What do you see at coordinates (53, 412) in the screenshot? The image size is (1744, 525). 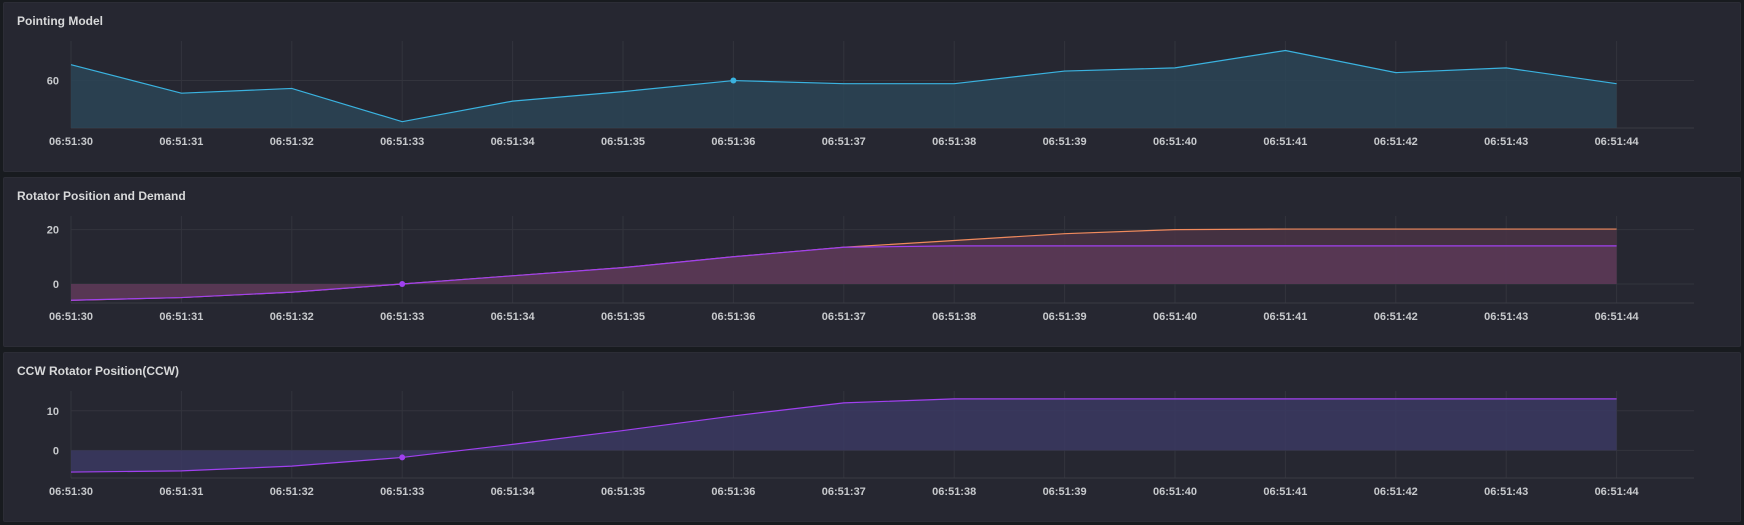 I see `y-tick-label: 10` at bounding box center [53, 412].